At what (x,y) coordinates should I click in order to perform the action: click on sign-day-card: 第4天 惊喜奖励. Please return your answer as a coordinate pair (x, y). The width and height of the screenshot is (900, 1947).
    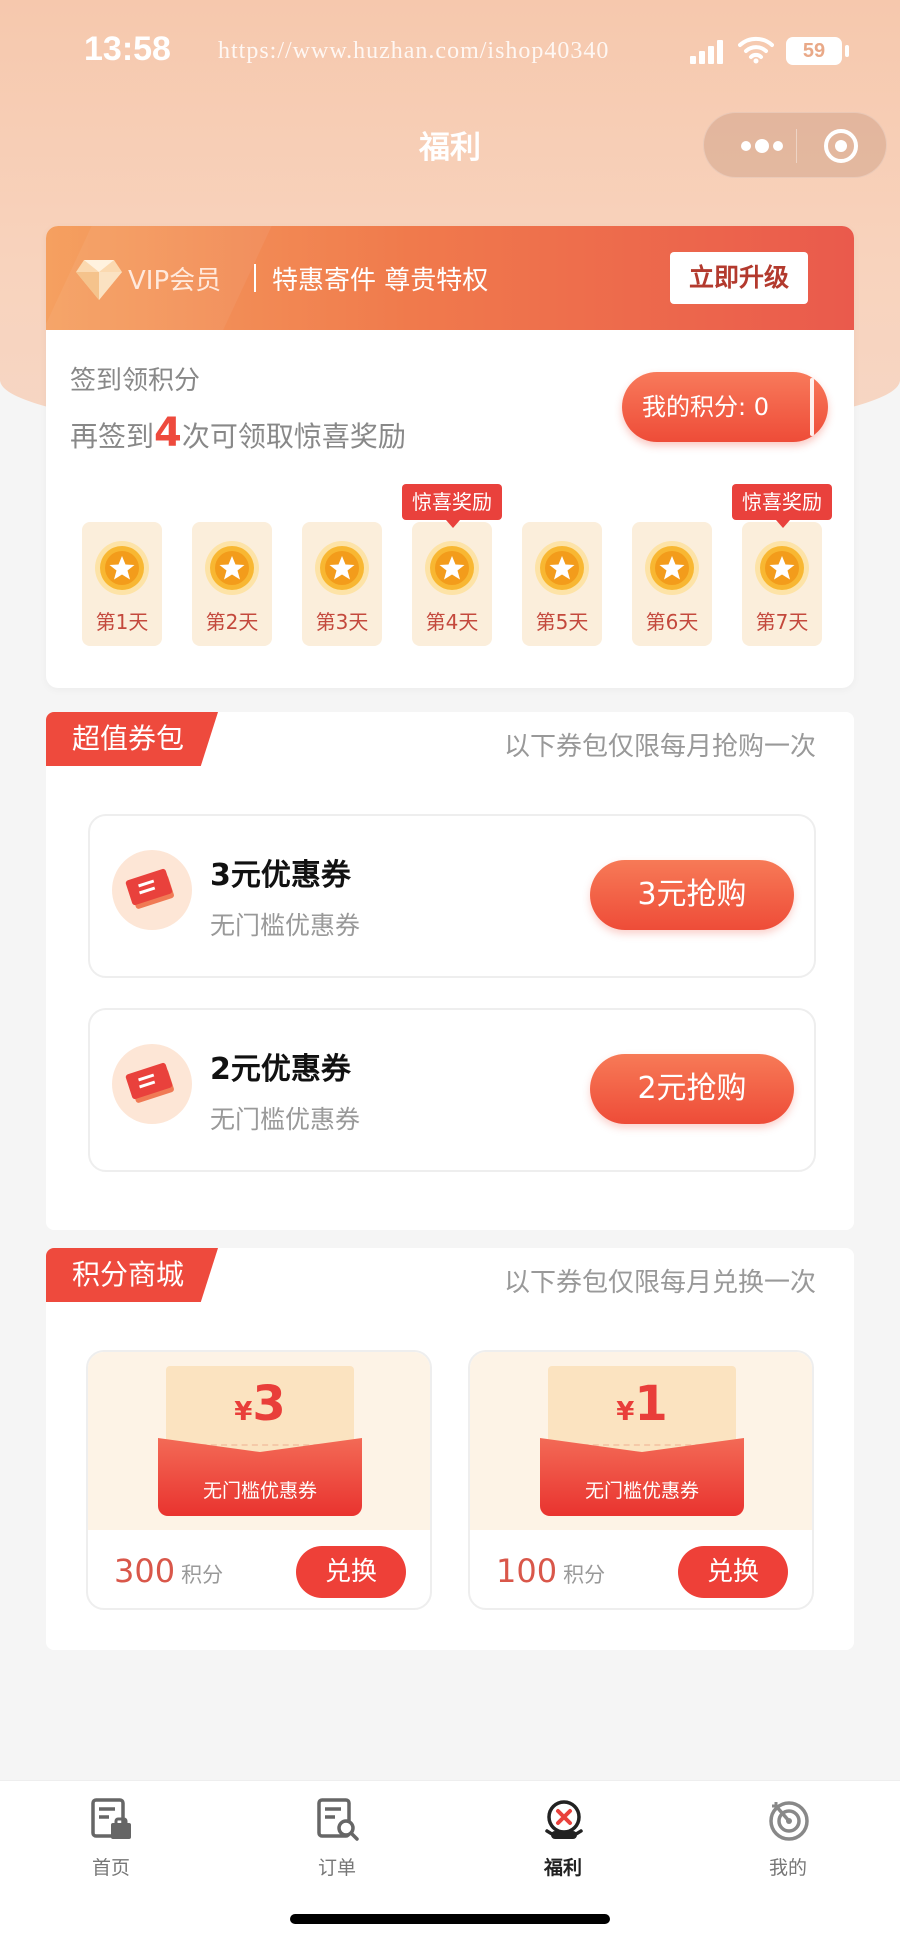
    Looking at the image, I should click on (452, 565).